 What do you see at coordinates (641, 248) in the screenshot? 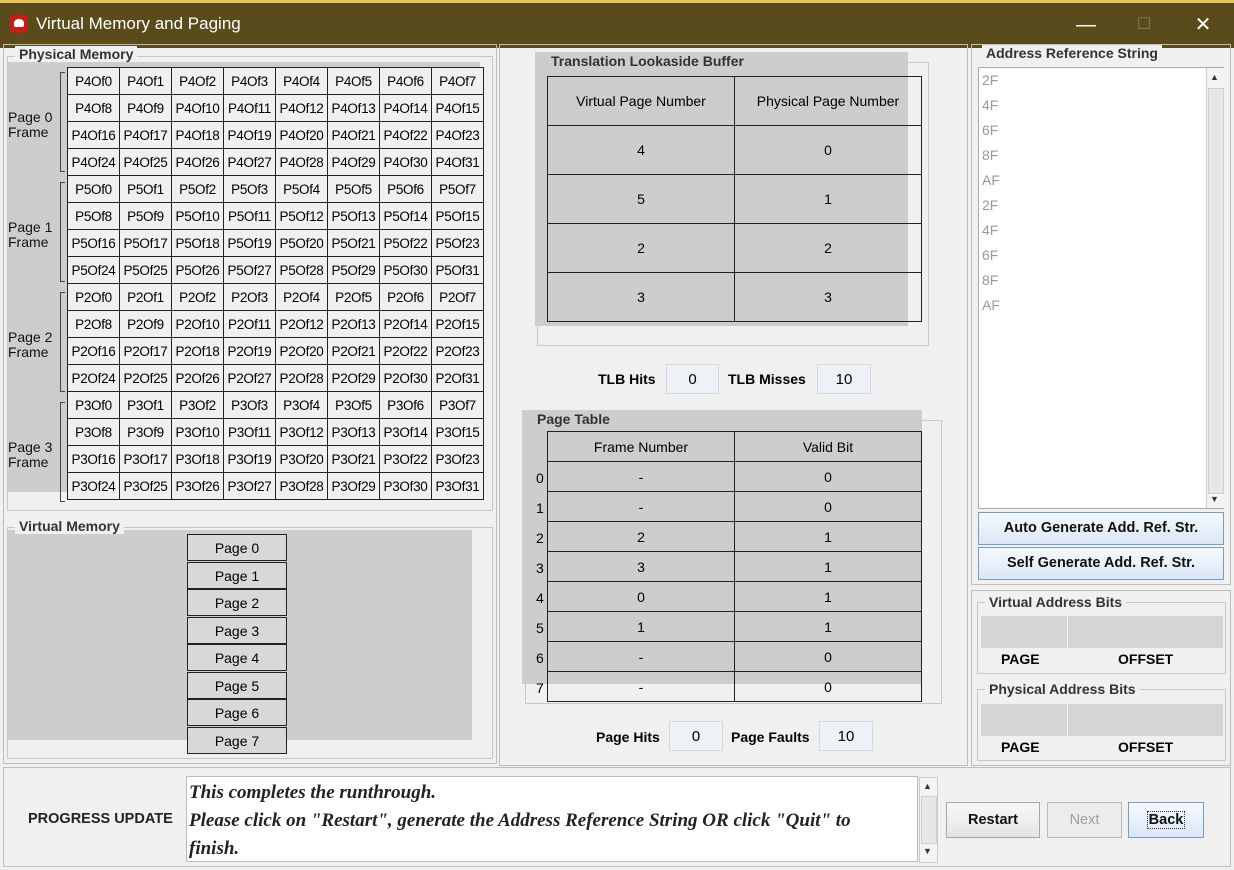
I see `tlb-cell: 2` at bounding box center [641, 248].